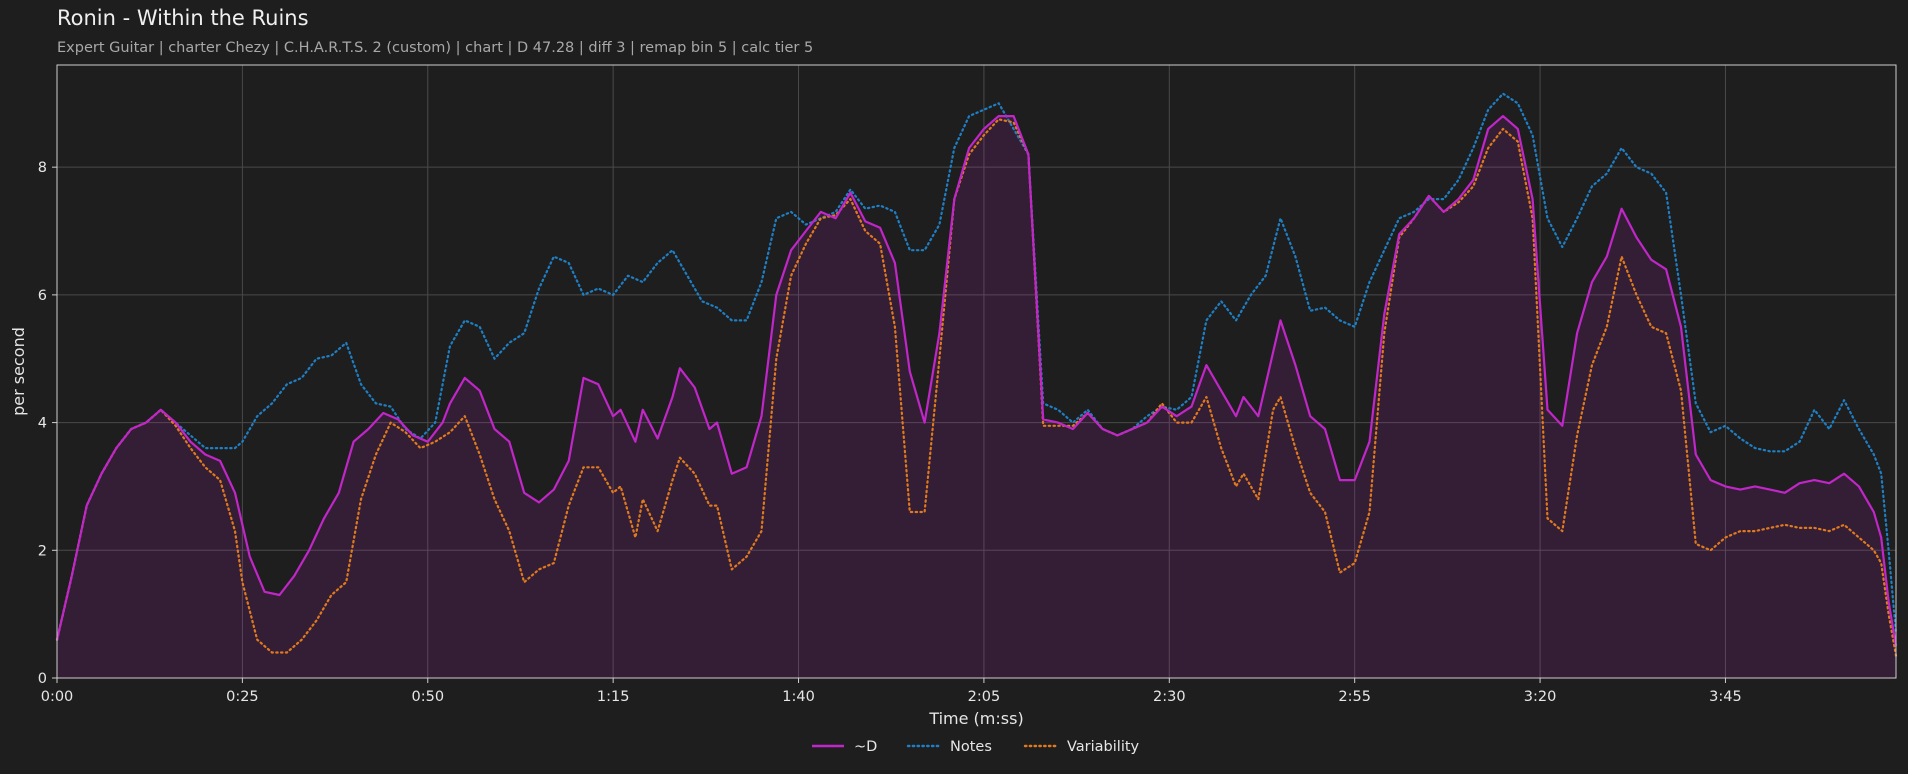  What do you see at coordinates (42, 424) in the screenshot?
I see `y-tick-label: 4` at bounding box center [42, 424].